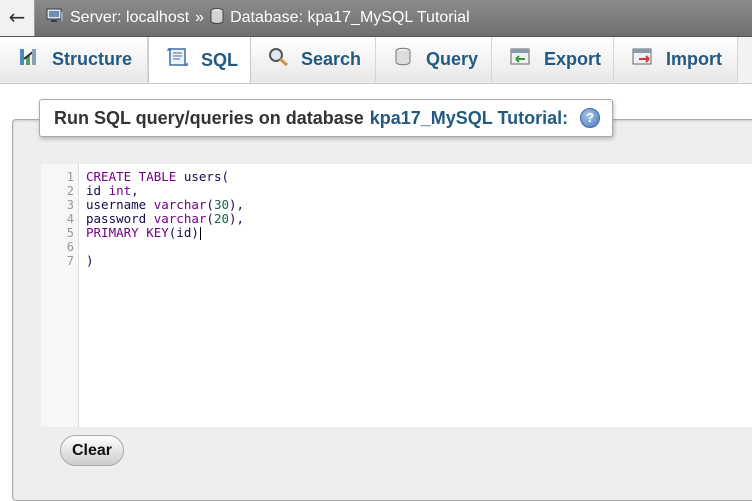 The image size is (752, 501). I want to click on tab-import: Import, so click(676, 59).